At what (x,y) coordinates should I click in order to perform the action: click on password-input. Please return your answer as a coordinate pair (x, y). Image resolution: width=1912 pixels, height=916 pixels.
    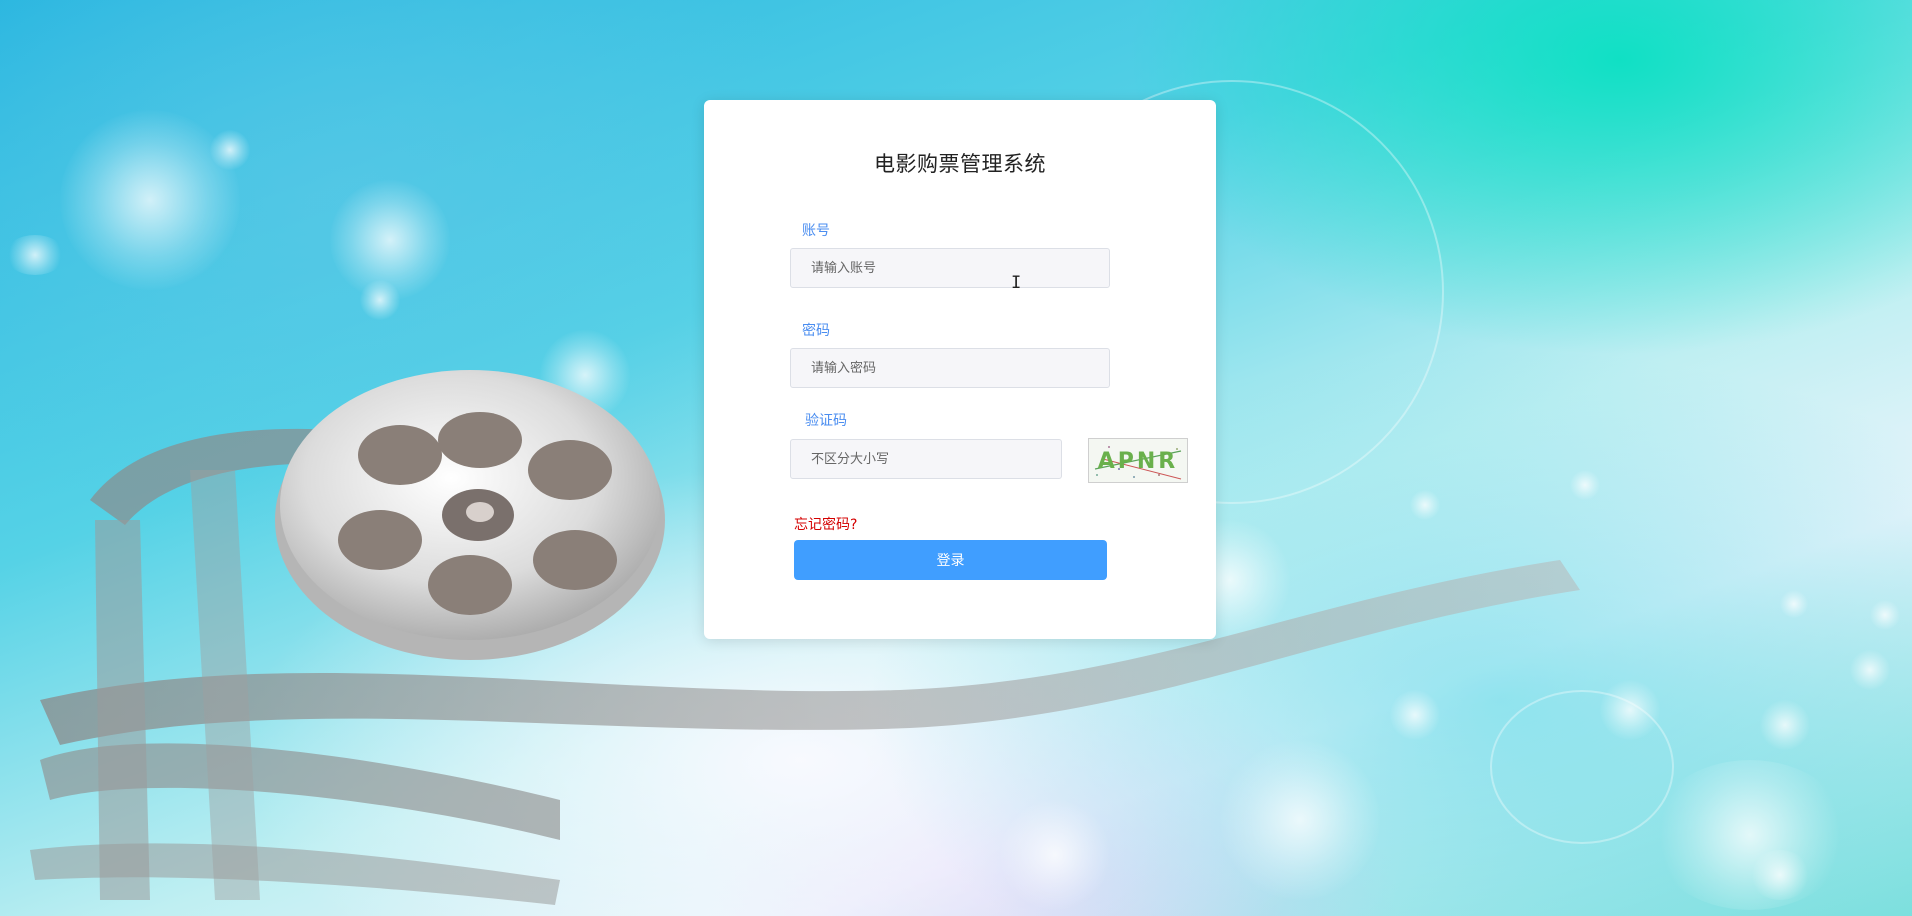
    Looking at the image, I should click on (950, 368).